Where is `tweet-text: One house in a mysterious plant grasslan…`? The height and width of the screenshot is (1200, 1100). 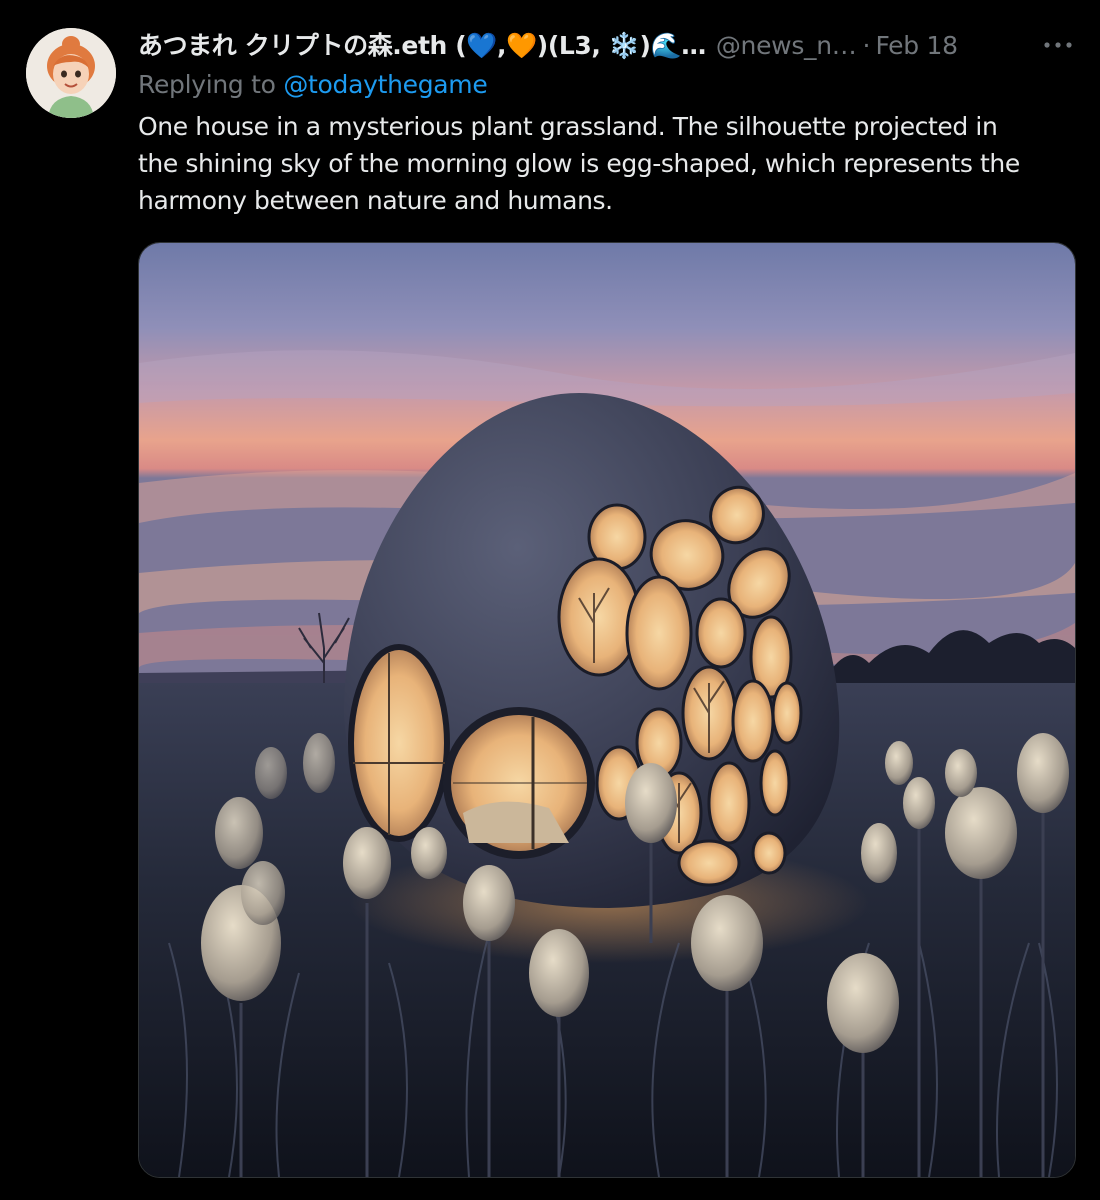
tweet-text: One house in a mysterious plant grasslan… is located at coordinates (579, 163).